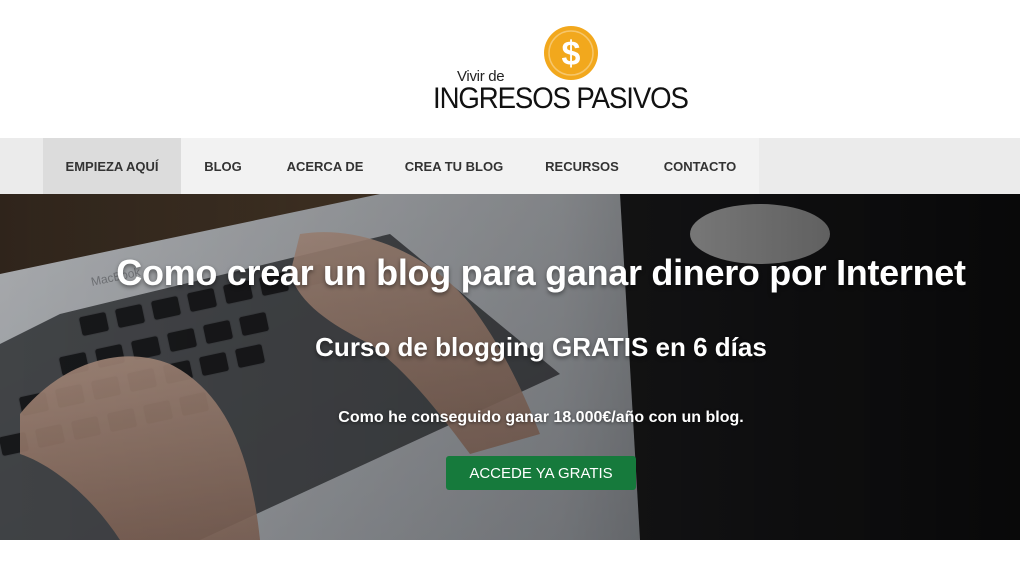 This screenshot has height=574, width=1020. Describe the element at coordinates (700, 166) in the screenshot. I see `nav-item-contacto: CONTACTO` at that location.